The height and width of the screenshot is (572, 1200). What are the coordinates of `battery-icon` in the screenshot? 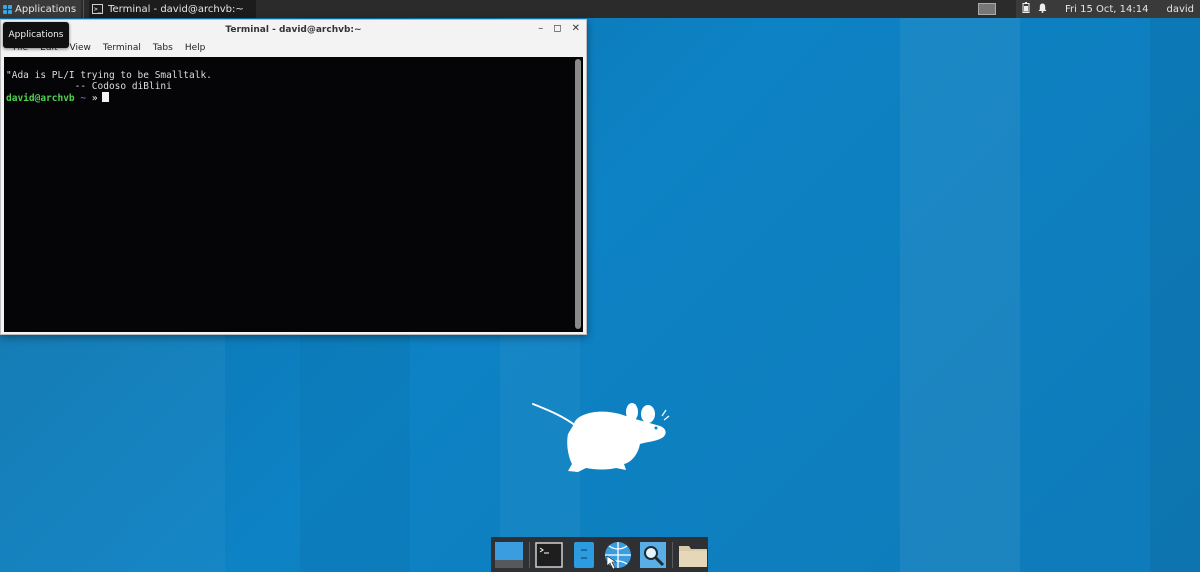 It's located at (1026, 9).